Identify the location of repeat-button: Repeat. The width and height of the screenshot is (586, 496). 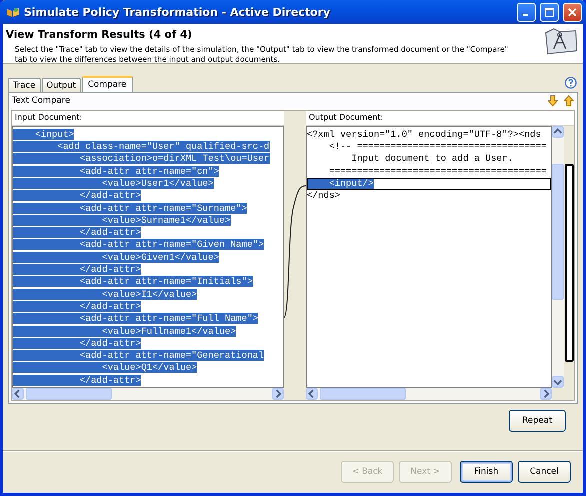
(537, 421).